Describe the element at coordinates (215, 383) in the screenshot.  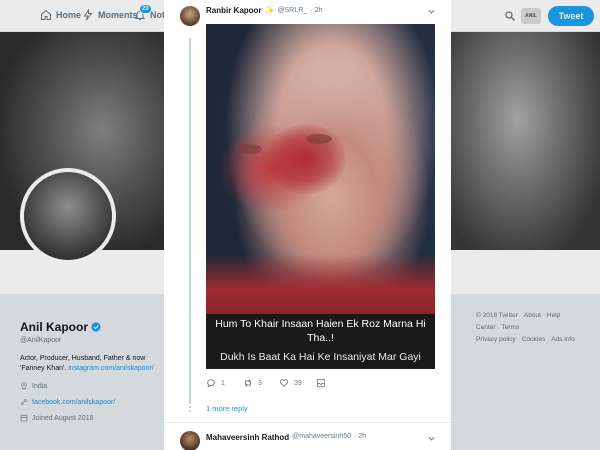
I see `reply-action: 1` at that location.